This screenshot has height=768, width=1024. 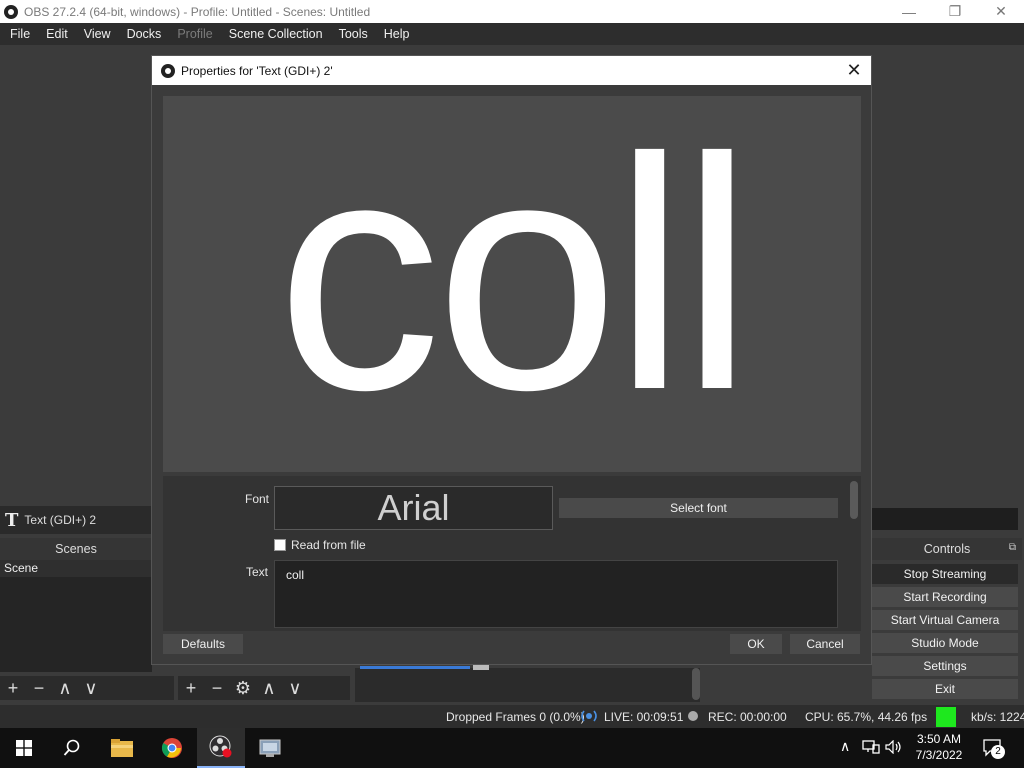 I want to click on move-scene-down-button: ∨, so click(x=91, y=688).